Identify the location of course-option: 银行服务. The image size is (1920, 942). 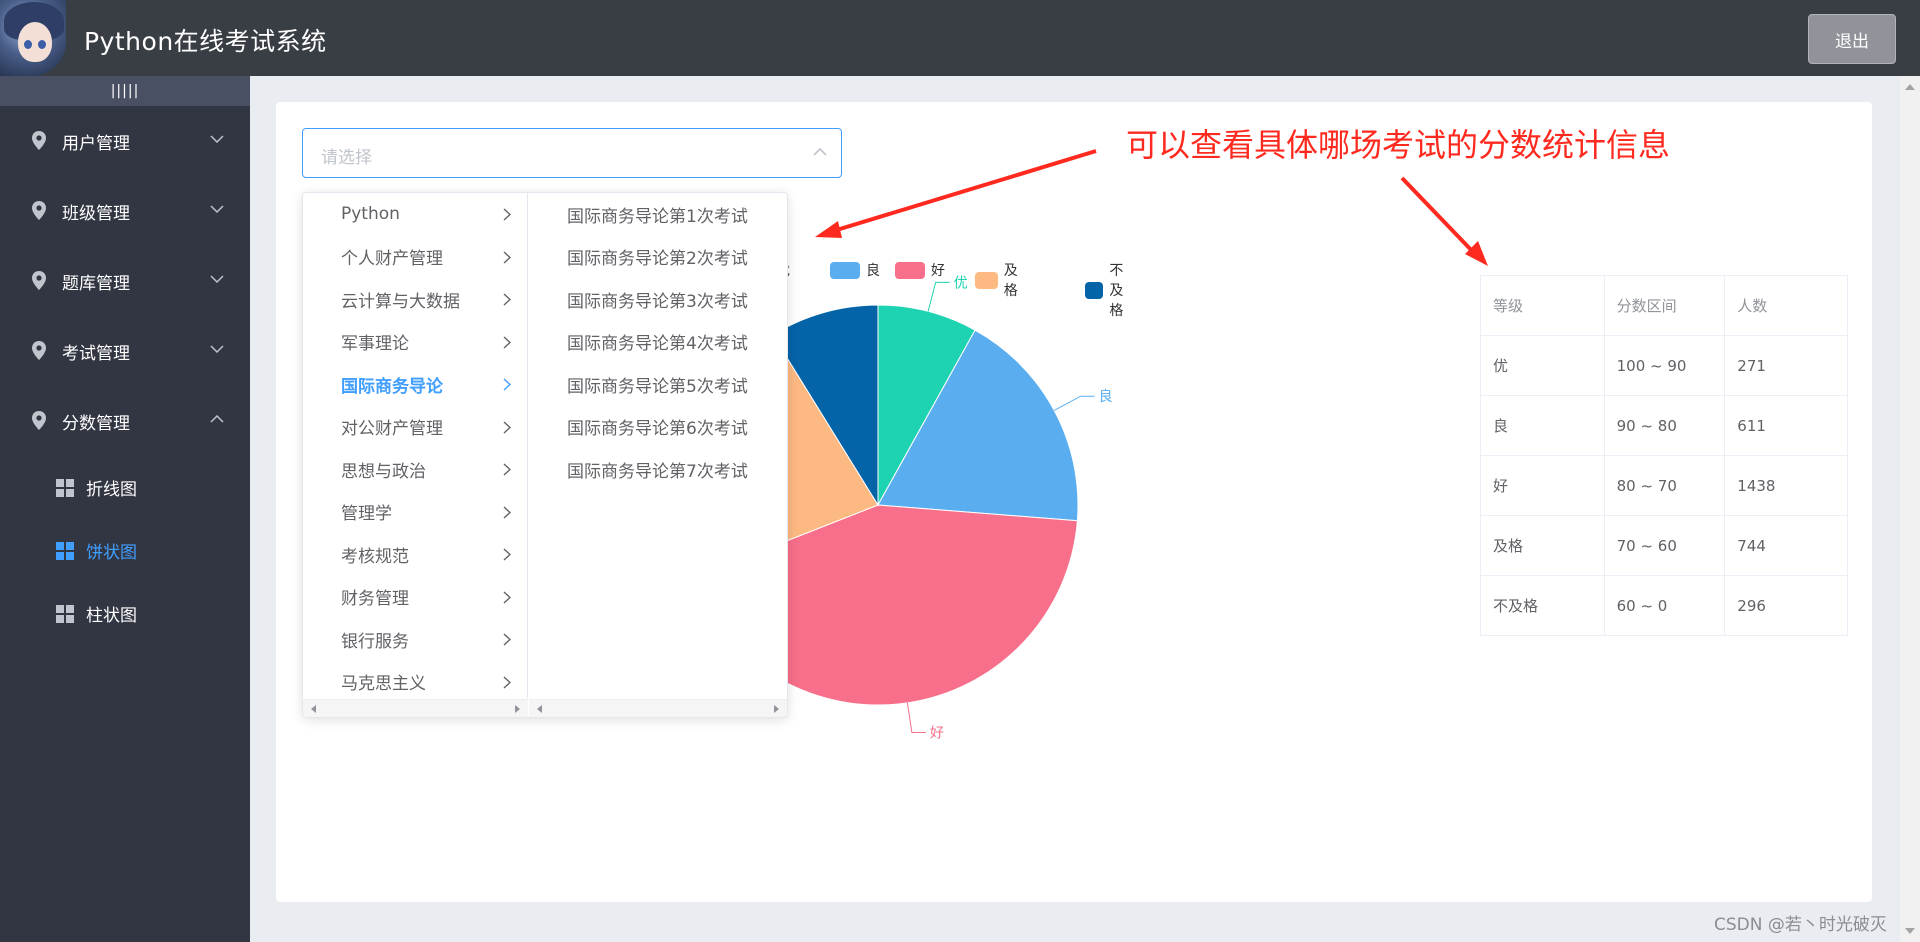
(415, 639).